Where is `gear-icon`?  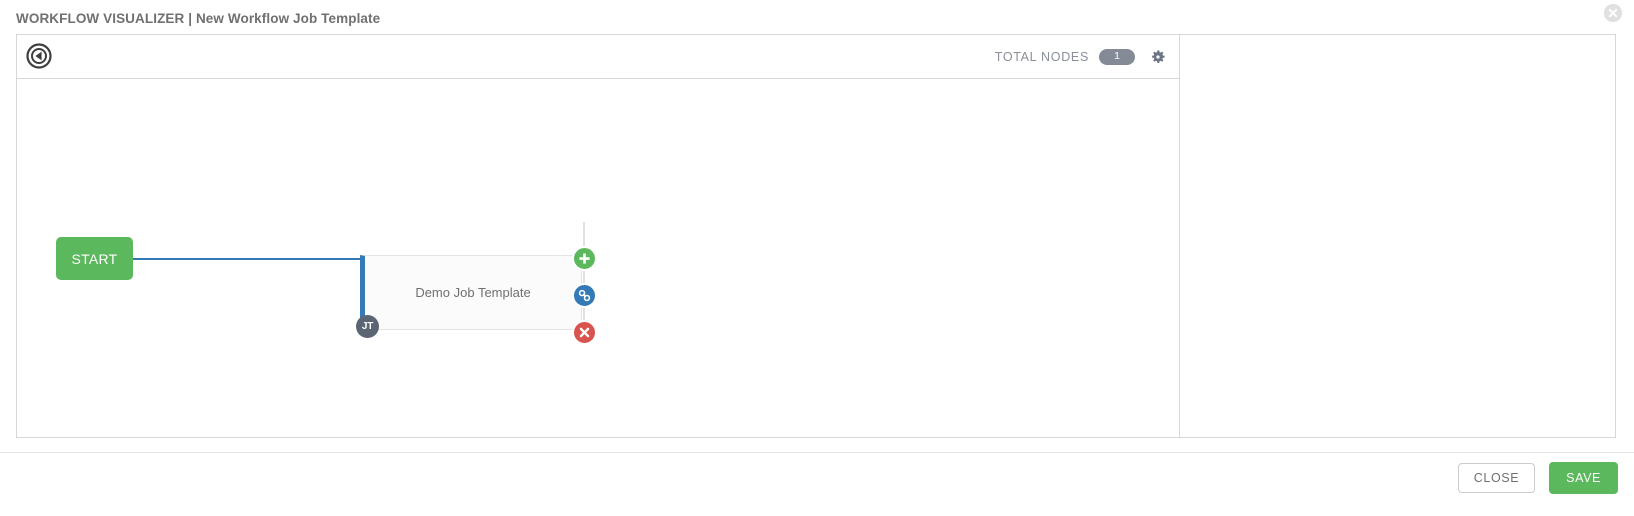
gear-icon is located at coordinates (1158, 57).